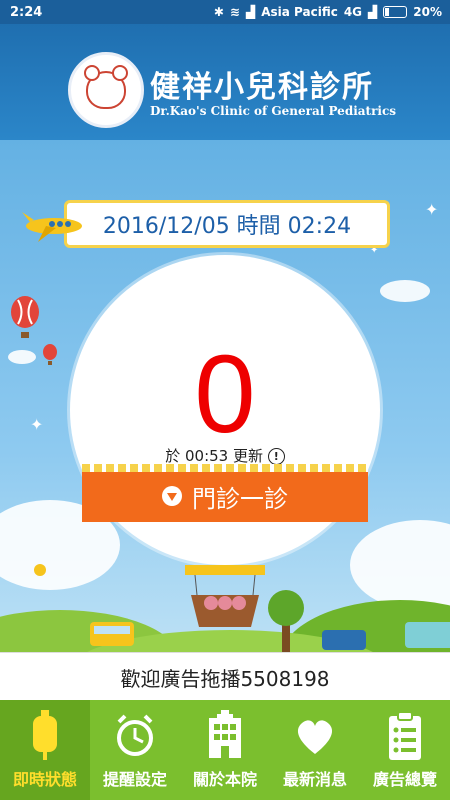  I want to click on status-time: 2:24, so click(26, 12).